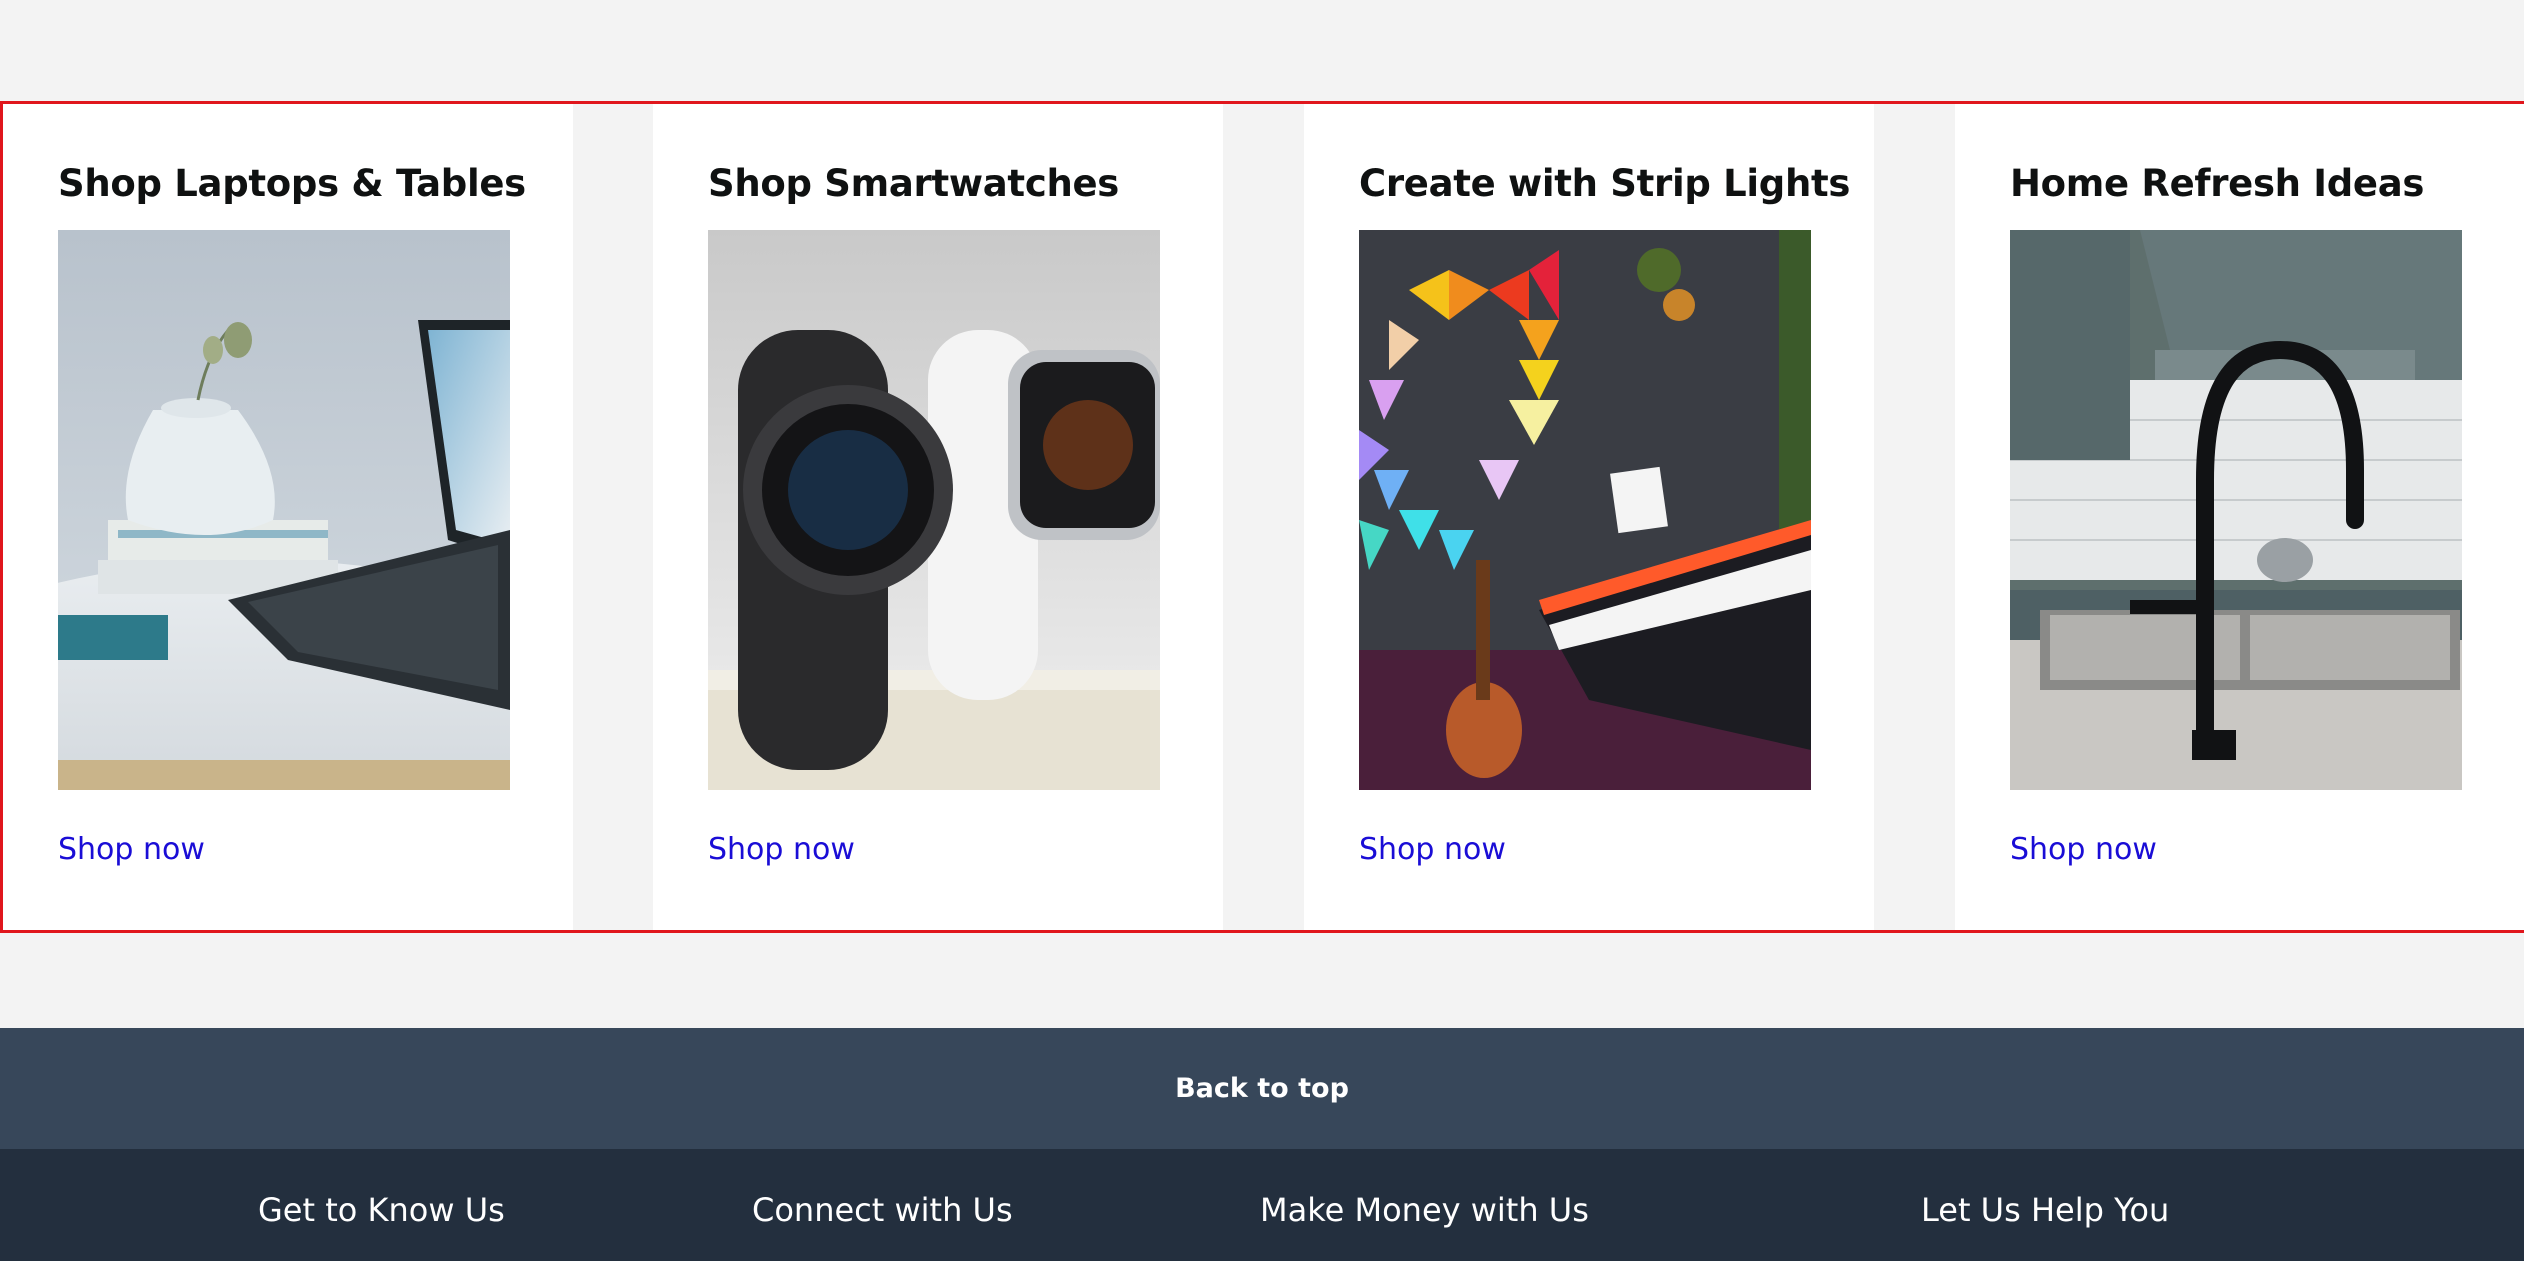  What do you see at coordinates (381, 1210) in the screenshot?
I see `footer-heading-get-to-know-us: Get to Know Us` at bounding box center [381, 1210].